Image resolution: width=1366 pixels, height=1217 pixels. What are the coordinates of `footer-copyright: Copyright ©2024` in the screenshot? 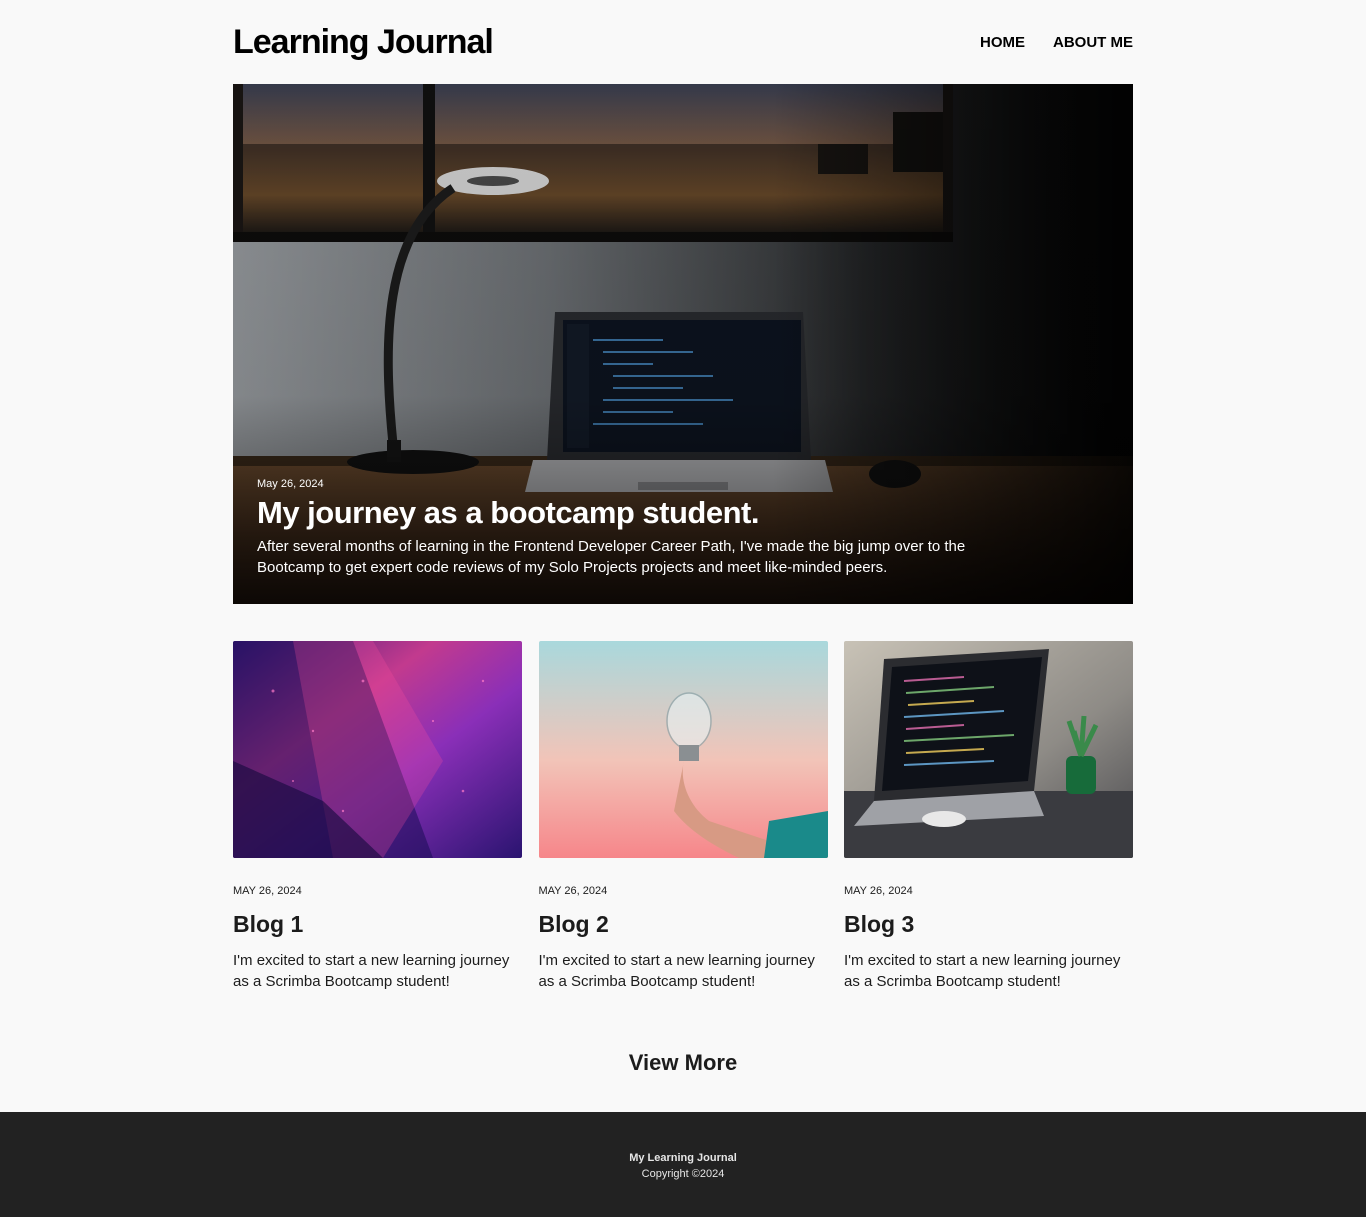 It's located at (683, 1174).